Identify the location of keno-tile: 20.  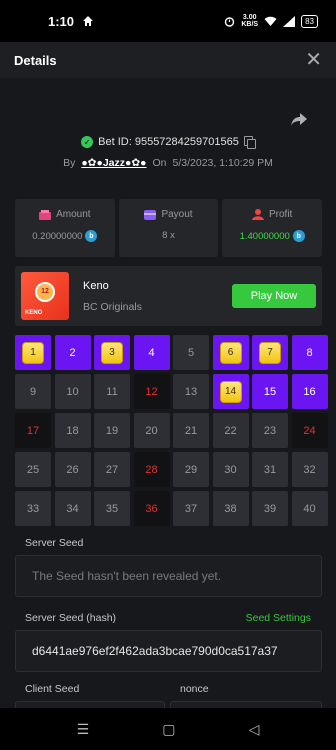
(151, 430).